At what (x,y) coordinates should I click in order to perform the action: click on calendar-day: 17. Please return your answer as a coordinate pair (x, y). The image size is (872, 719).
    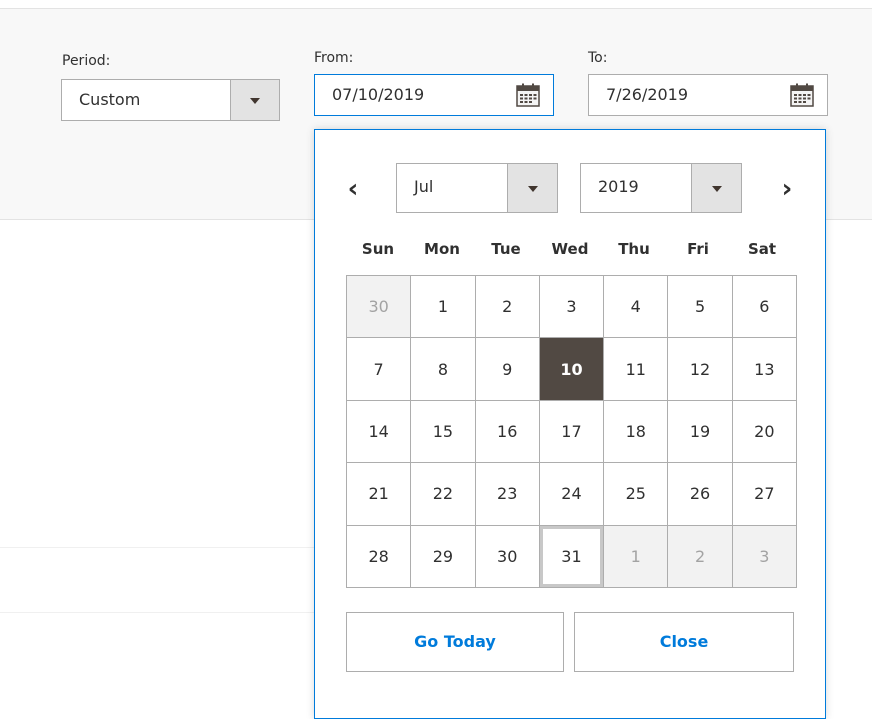
    Looking at the image, I should click on (571, 431).